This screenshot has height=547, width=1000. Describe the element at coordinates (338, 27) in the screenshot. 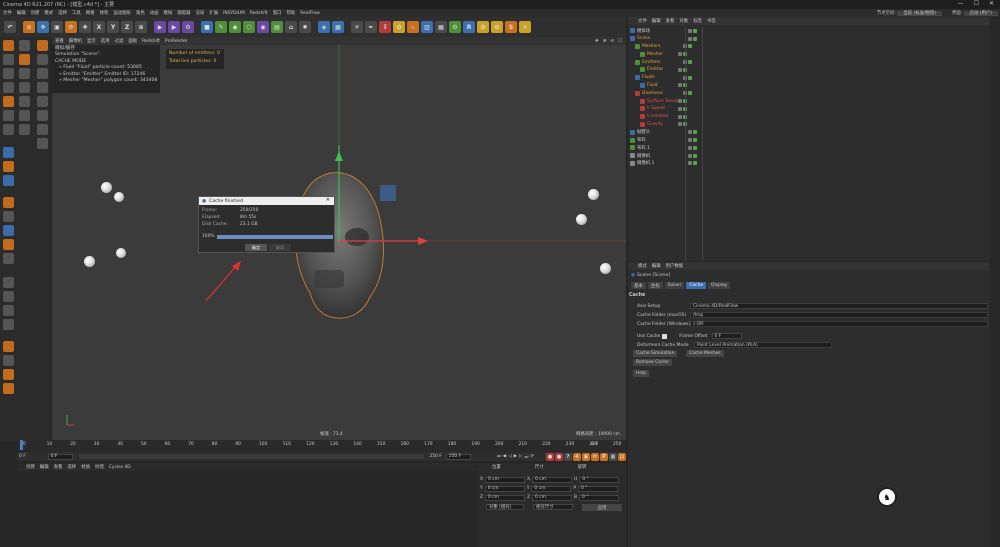

I see `grid-icon: ▦` at that location.